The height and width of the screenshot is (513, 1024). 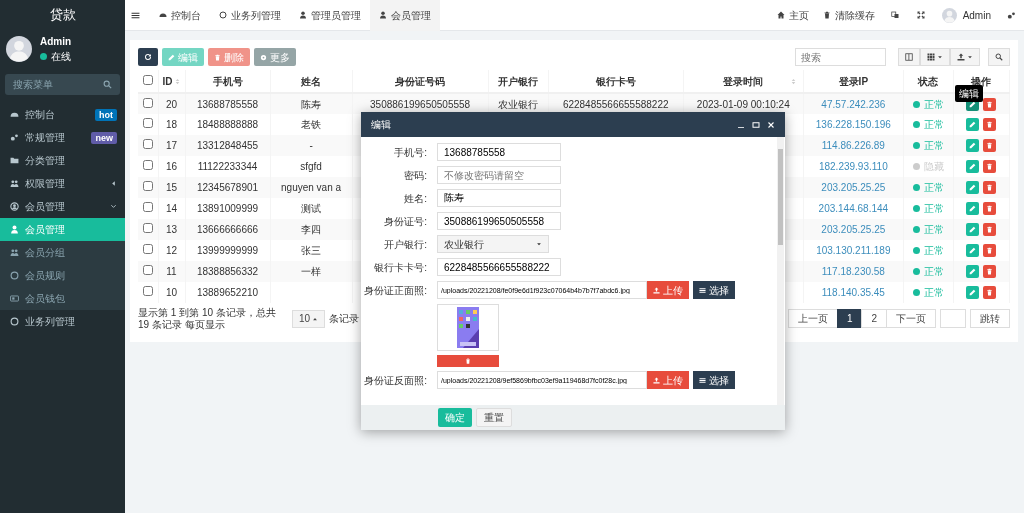 I want to click on nav-tab: 控制台, so click(x=180, y=15).